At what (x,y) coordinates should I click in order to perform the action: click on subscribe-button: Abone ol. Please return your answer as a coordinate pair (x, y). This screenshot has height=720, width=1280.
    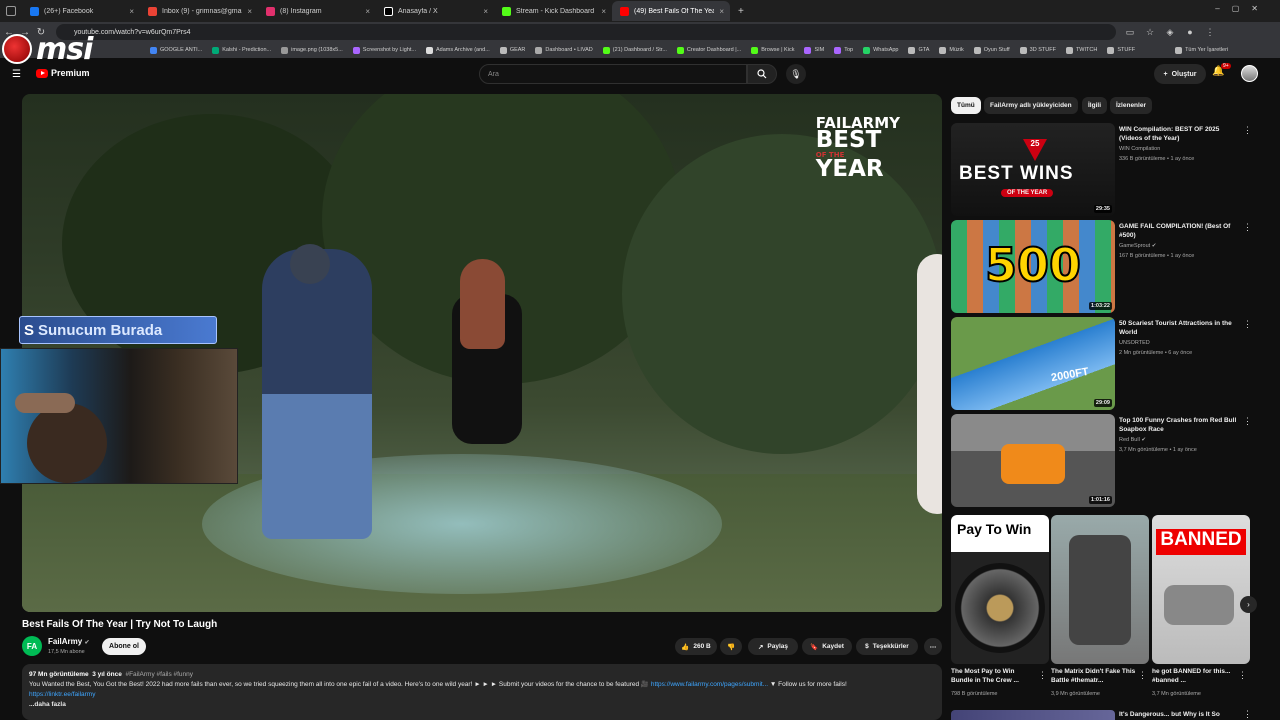
    Looking at the image, I should click on (124, 646).